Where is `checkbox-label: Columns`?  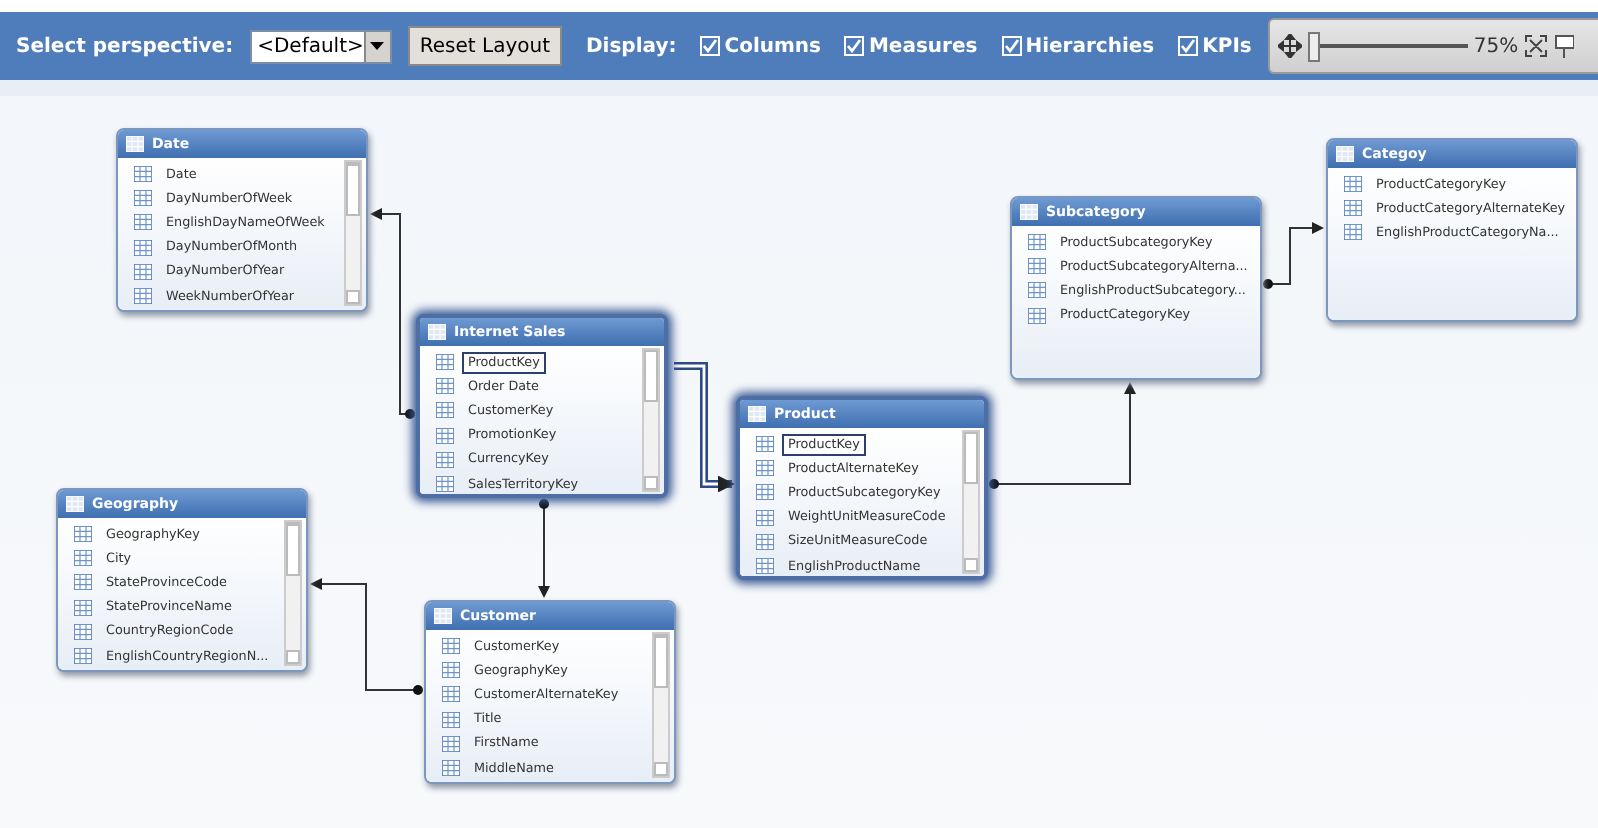
checkbox-label: Columns is located at coordinates (772, 46).